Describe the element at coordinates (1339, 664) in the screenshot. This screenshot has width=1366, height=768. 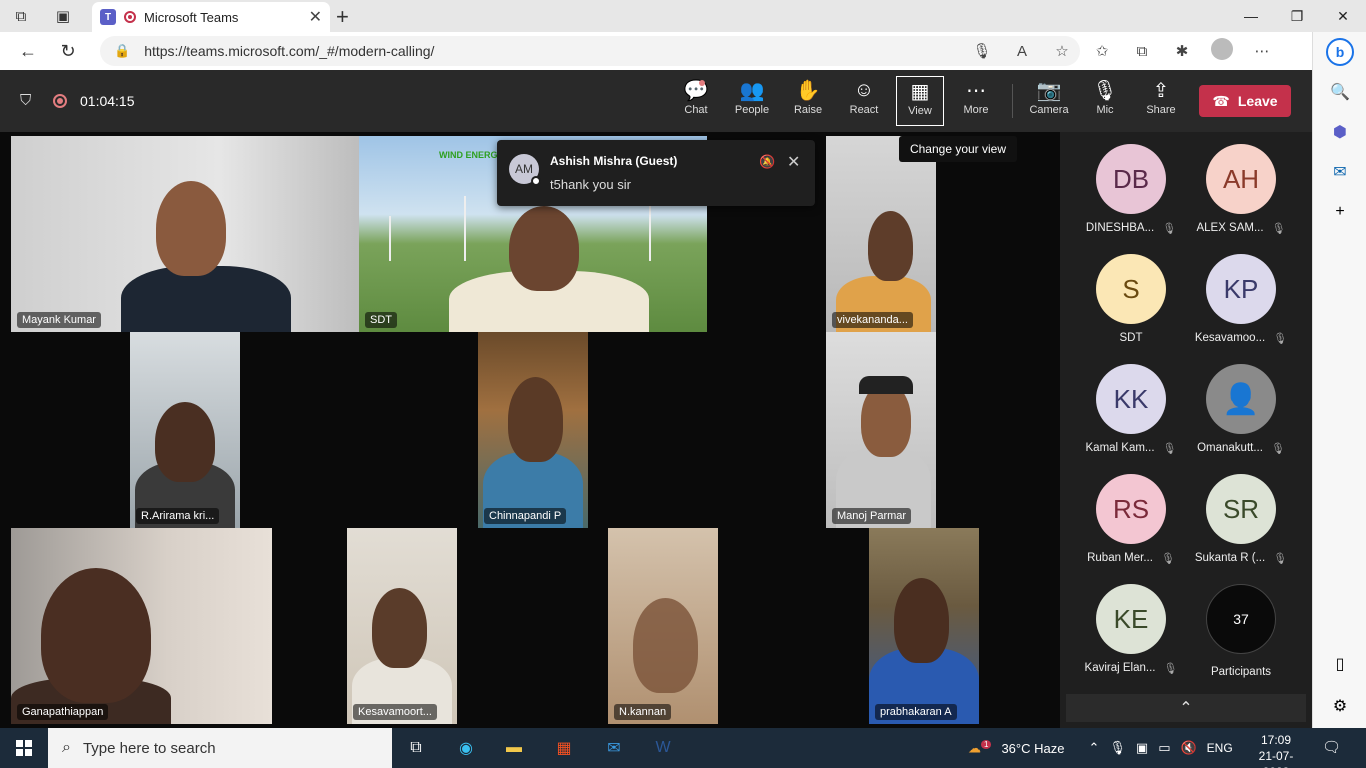
I see `split-screen-icon: ▯` at that location.